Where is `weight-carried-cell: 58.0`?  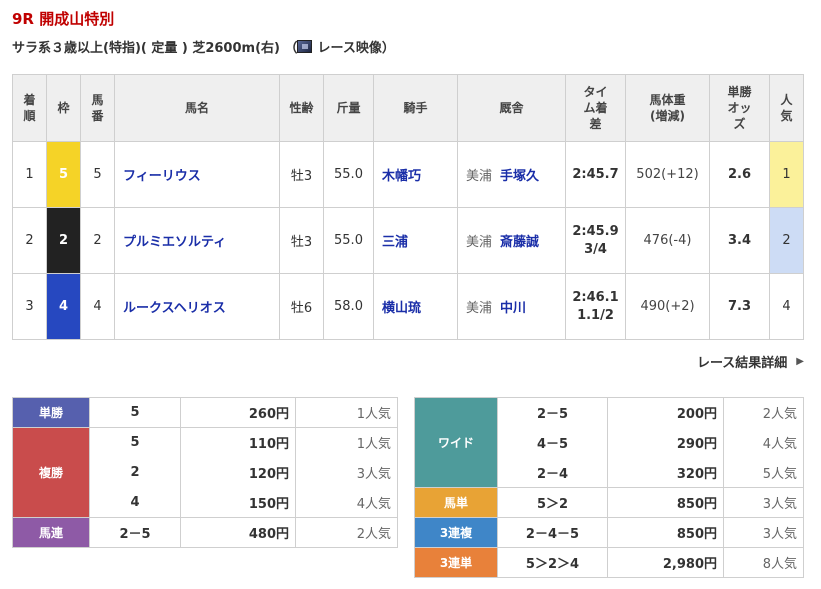 weight-carried-cell: 58.0 is located at coordinates (348, 306).